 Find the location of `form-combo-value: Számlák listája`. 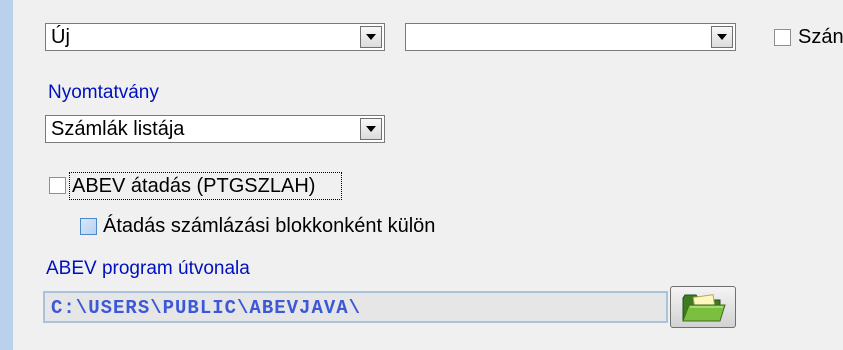

form-combo-value: Számlák listája is located at coordinates (118, 129).